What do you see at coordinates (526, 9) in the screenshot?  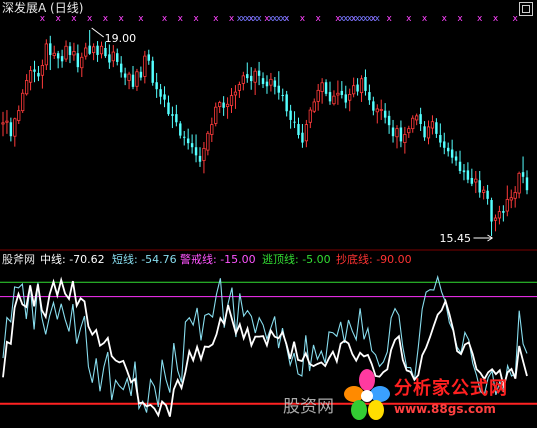 I see `window-restore-icon` at bounding box center [526, 9].